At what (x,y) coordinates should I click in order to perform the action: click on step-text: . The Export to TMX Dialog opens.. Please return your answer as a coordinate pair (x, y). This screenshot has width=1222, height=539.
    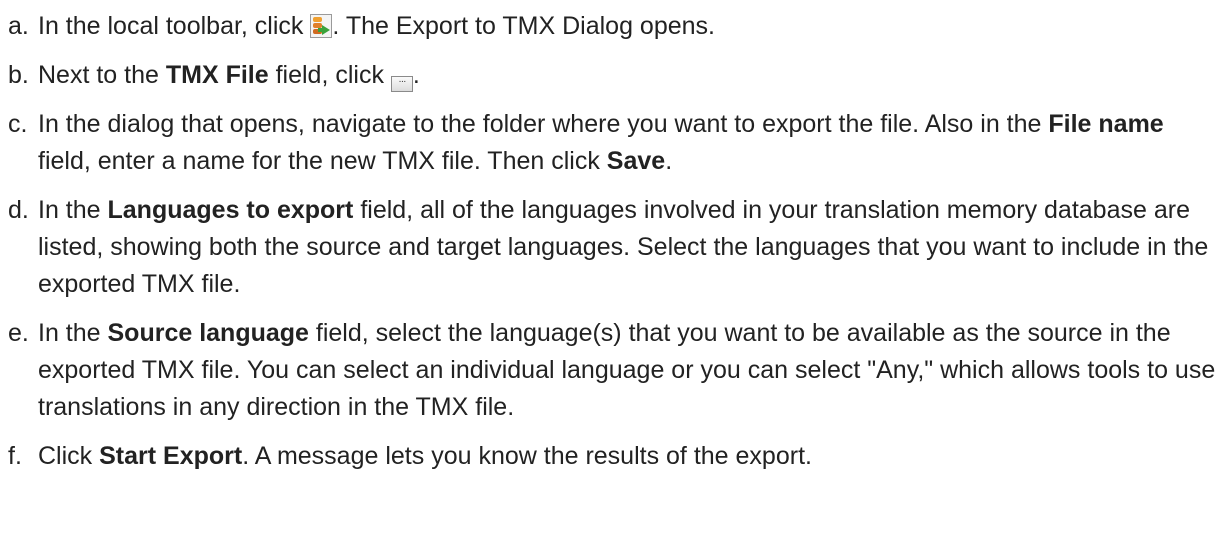
    Looking at the image, I should click on (523, 26).